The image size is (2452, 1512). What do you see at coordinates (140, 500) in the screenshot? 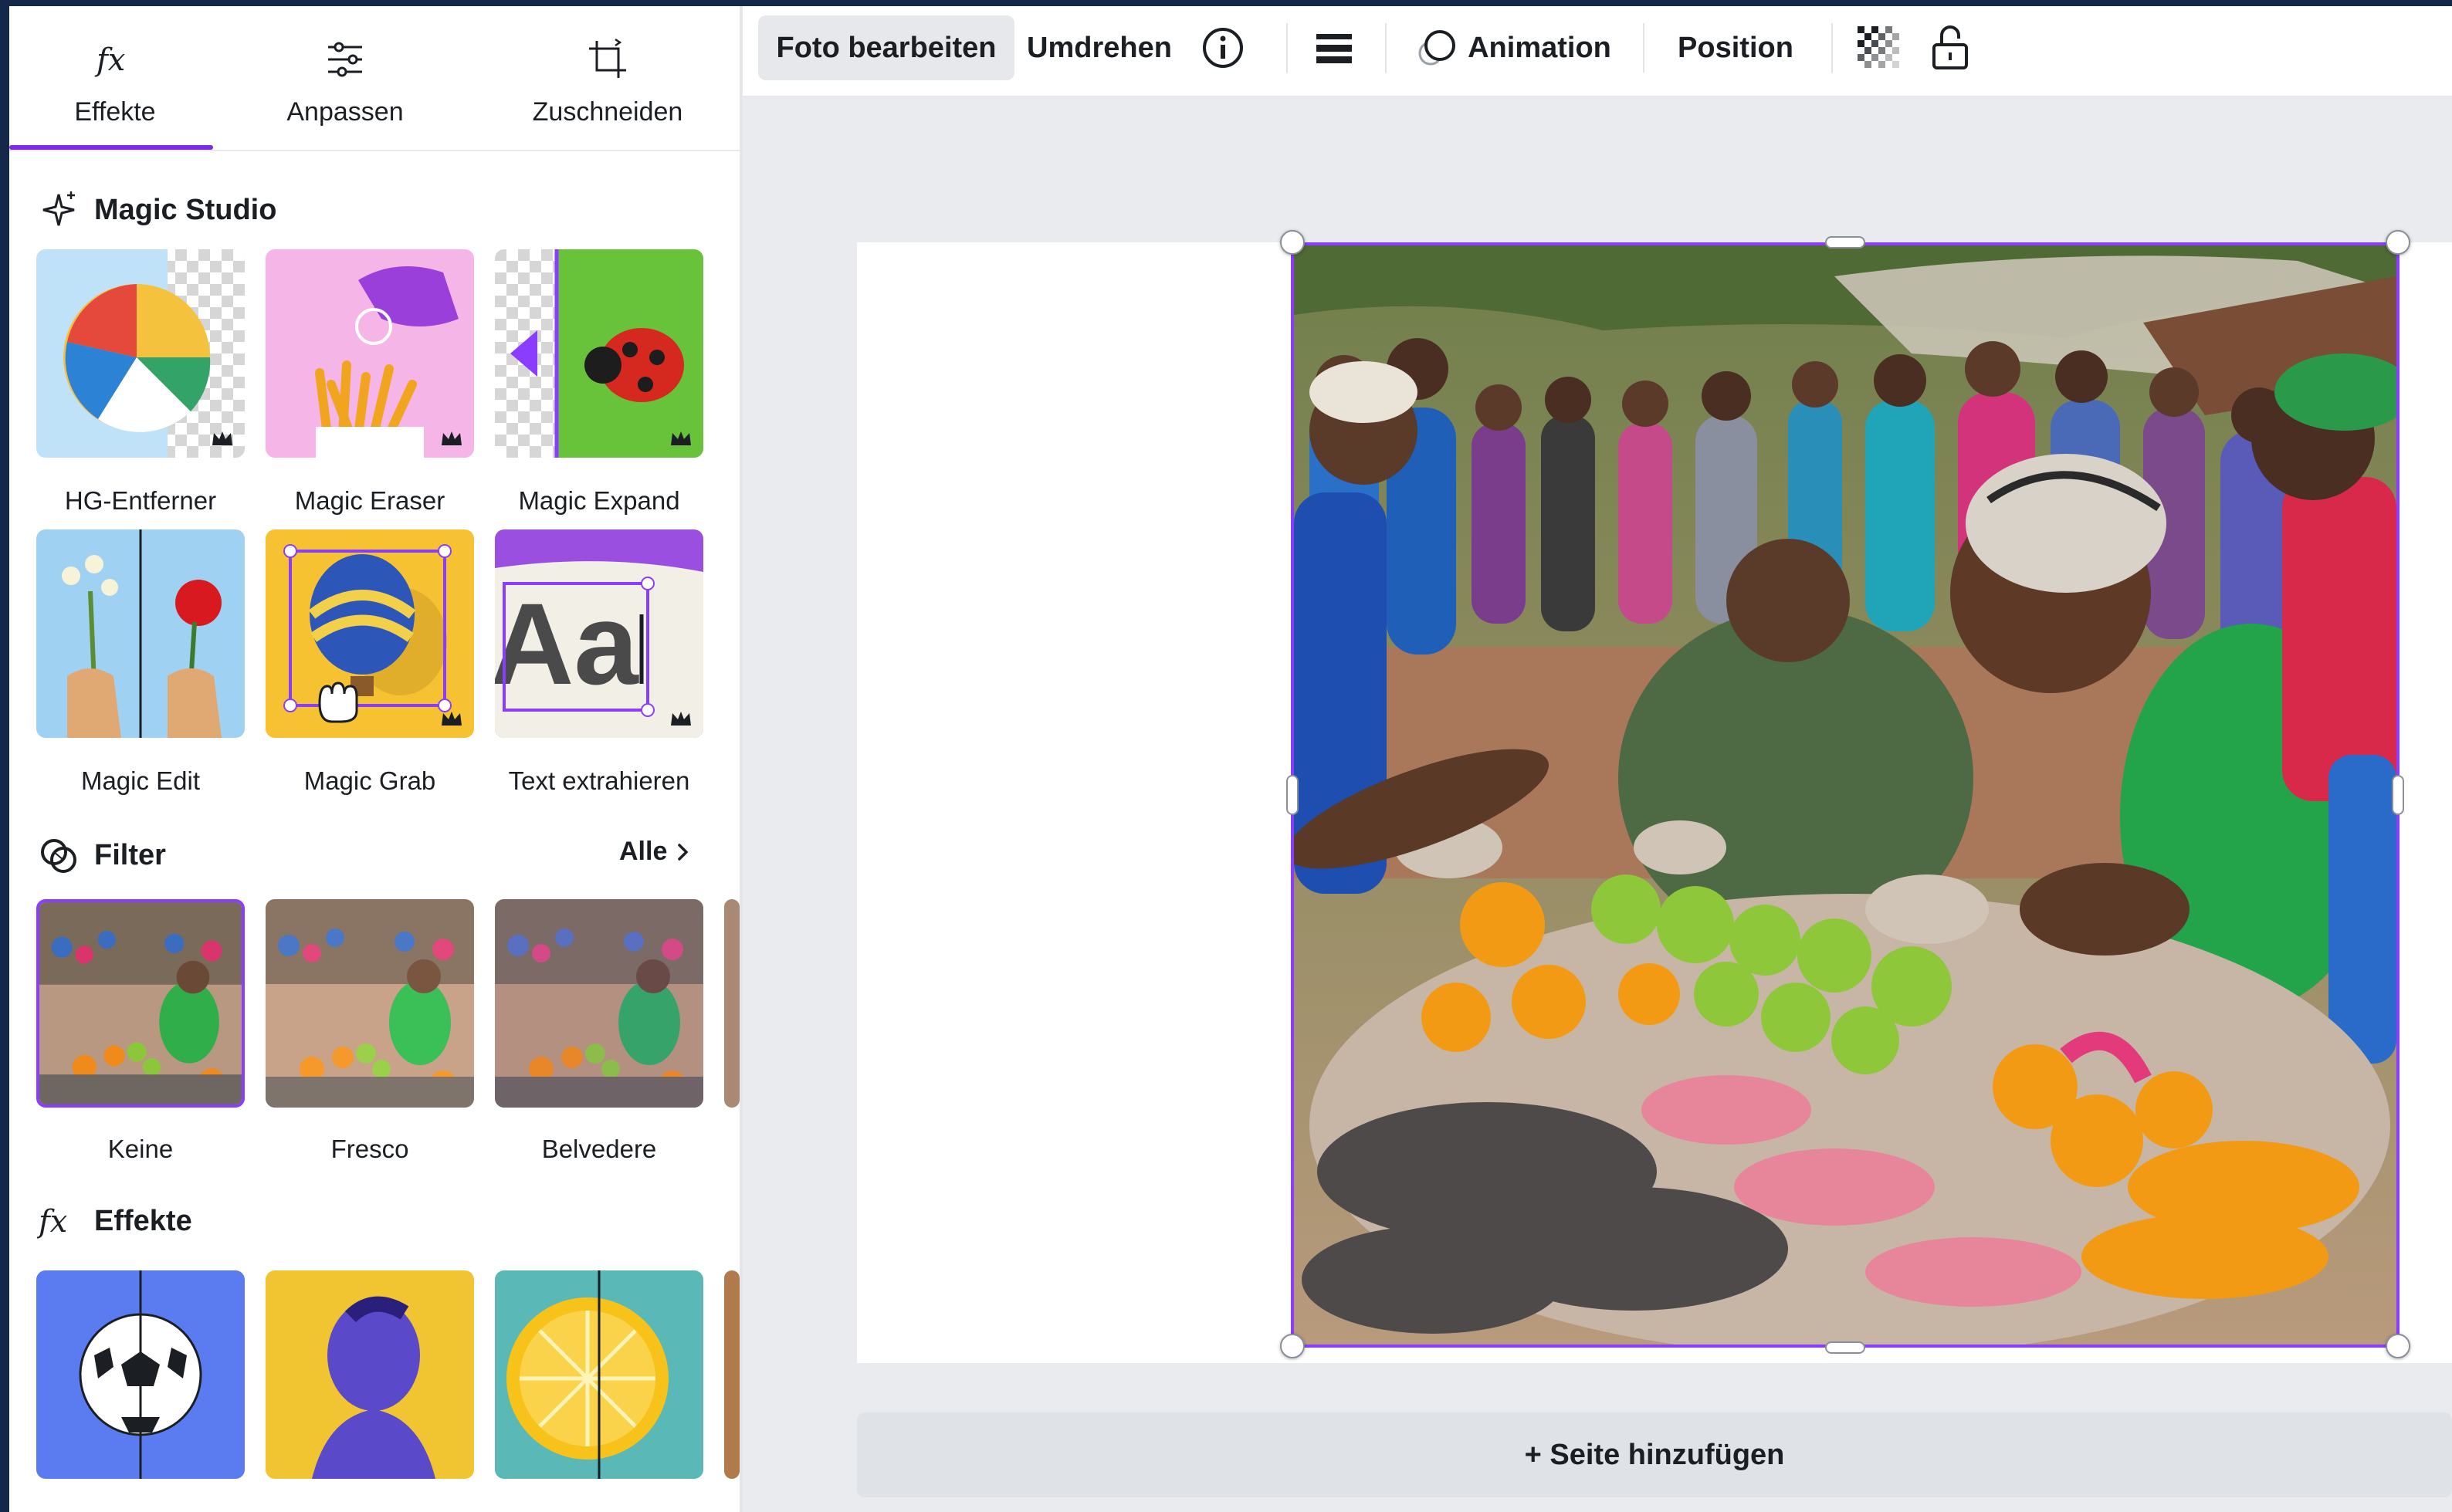
I see `tool-hg-entferner-label: HG-Entferner` at bounding box center [140, 500].